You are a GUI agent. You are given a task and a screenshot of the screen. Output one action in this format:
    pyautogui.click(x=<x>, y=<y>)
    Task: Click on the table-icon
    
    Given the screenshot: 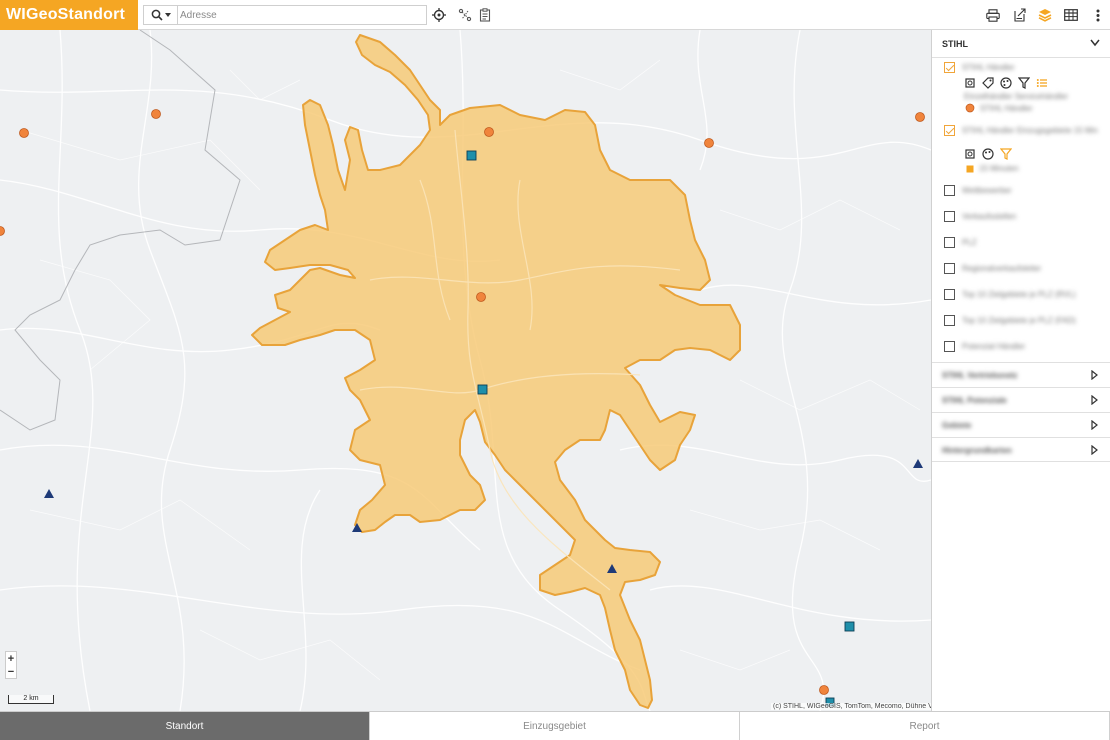 What is the action you would take?
    pyautogui.click(x=1071, y=15)
    